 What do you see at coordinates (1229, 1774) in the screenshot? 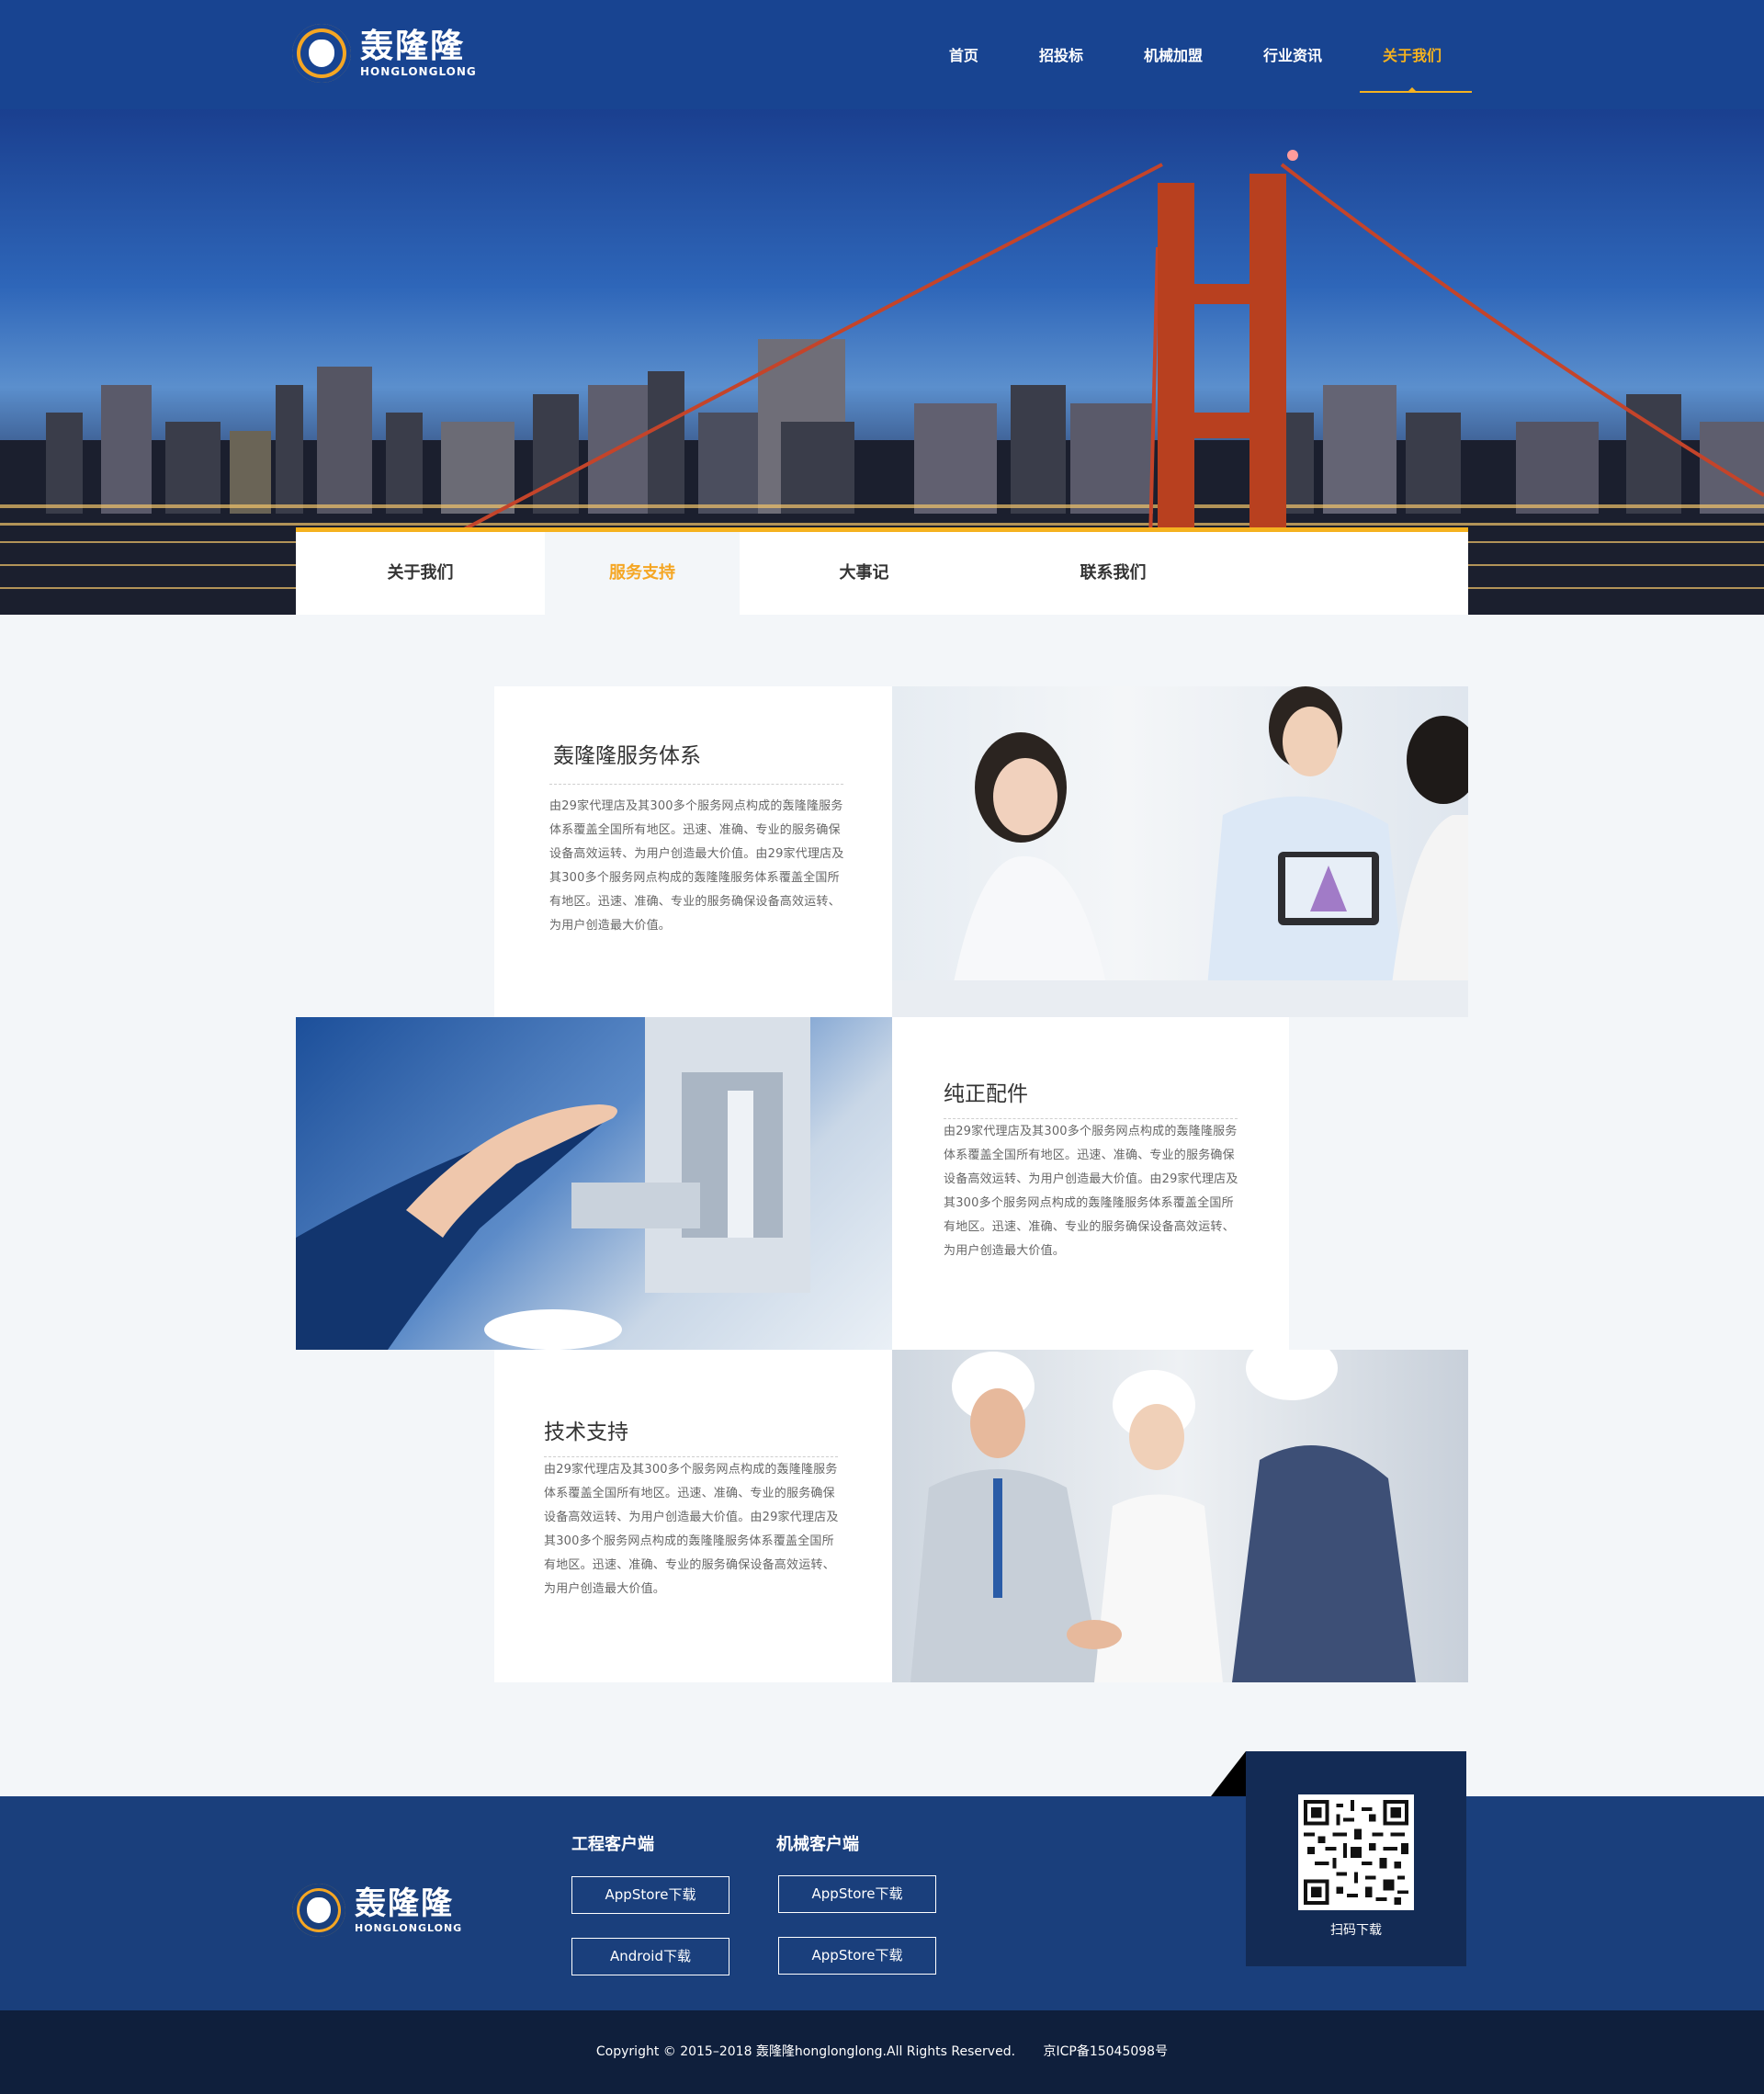
I see `qr-panel-fold` at bounding box center [1229, 1774].